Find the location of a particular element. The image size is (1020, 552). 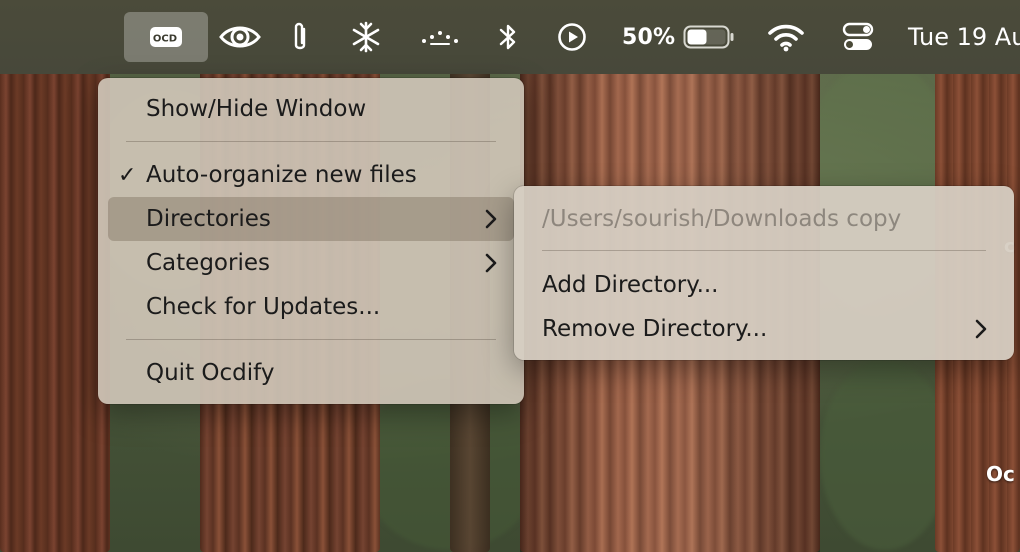

ocdify-icon: OCD is located at coordinates (166, 37).